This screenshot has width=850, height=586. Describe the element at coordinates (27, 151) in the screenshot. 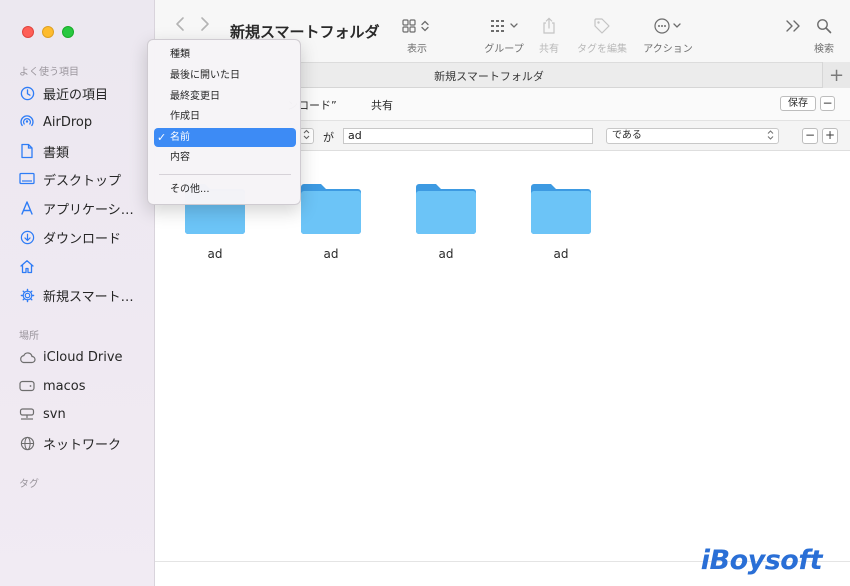

I see `document-icon` at that location.